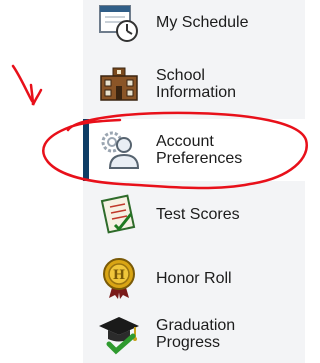 The height and width of the screenshot is (363, 320). I want to click on sidebar-item-honor-roll: H Honor Roll, so click(194, 278).